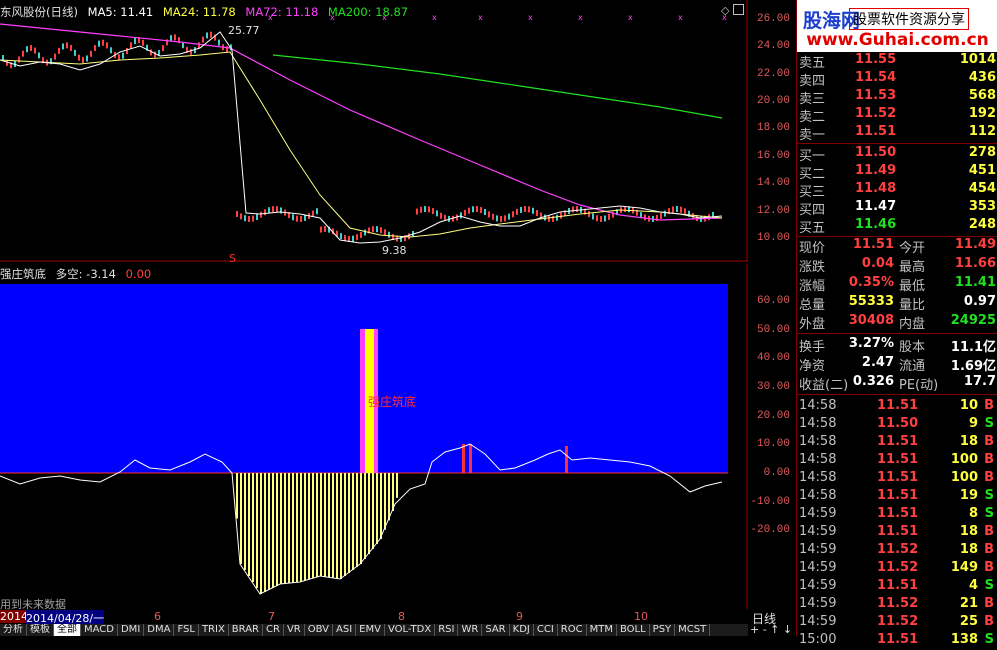 Image resolution: width=997 pixels, height=650 pixels. What do you see at coordinates (99, 630) in the screenshot?
I see `tab-macd: MACD` at bounding box center [99, 630].